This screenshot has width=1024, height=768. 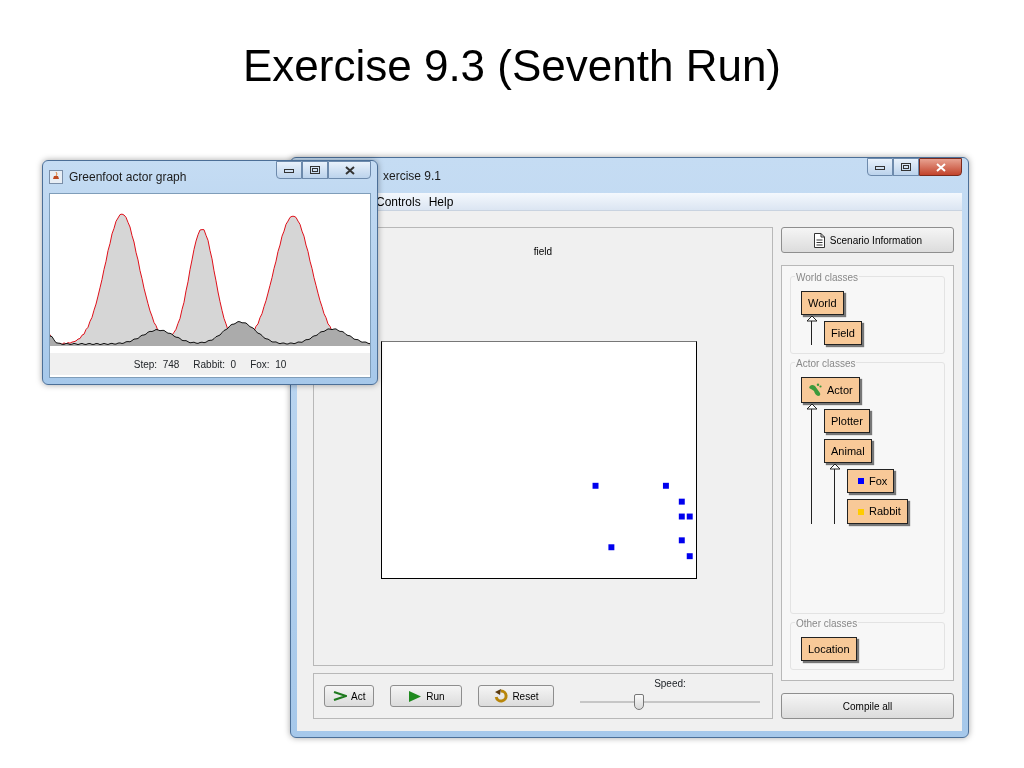 I want to click on scenario-information-button: Scenario Information, so click(x=867, y=240).